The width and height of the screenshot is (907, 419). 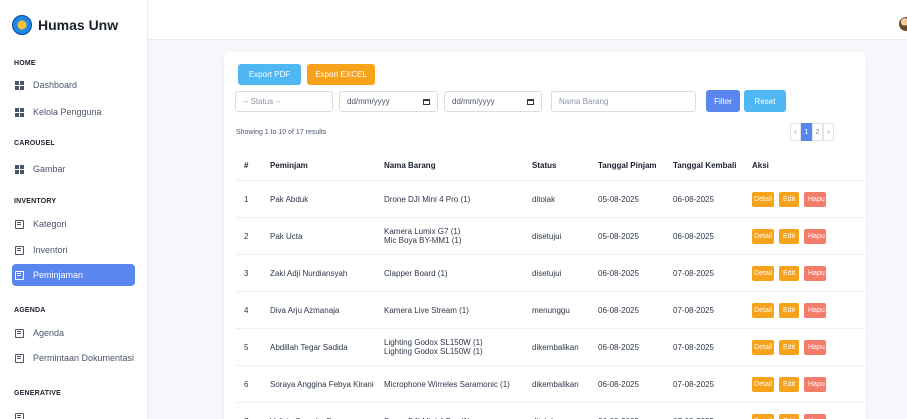 What do you see at coordinates (903, 24) in the screenshot?
I see `avatar` at bounding box center [903, 24].